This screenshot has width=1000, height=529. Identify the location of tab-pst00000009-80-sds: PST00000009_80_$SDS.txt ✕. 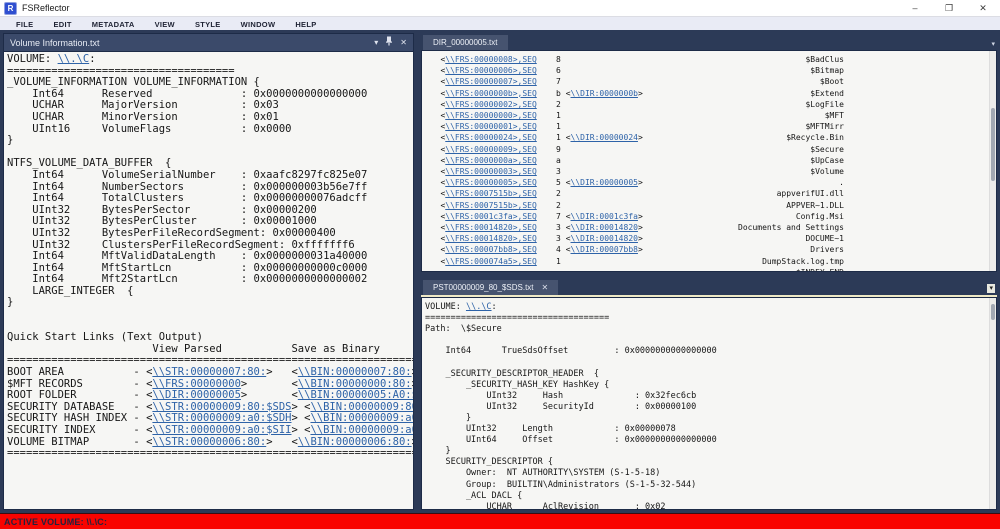
(491, 287).